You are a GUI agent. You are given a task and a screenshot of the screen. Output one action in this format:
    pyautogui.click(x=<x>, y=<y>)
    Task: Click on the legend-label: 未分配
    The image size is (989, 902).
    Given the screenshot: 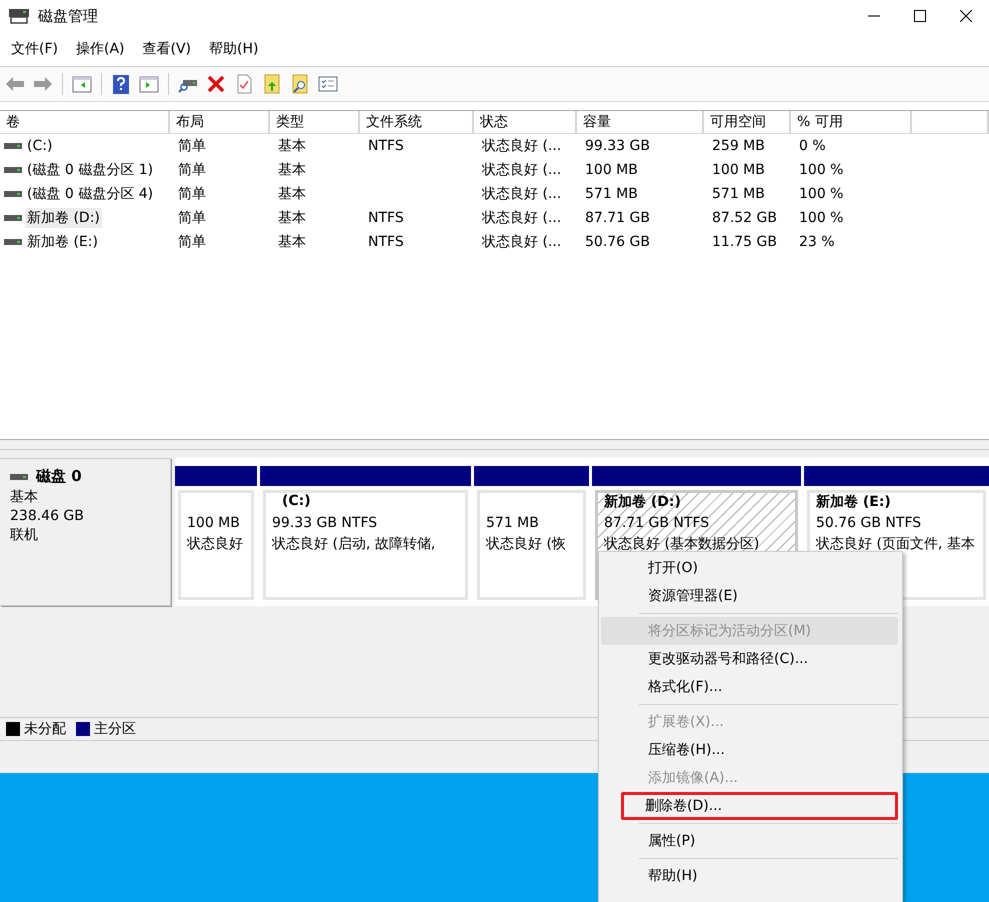 What is the action you would take?
    pyautogui.click(x=45, y=729)
    